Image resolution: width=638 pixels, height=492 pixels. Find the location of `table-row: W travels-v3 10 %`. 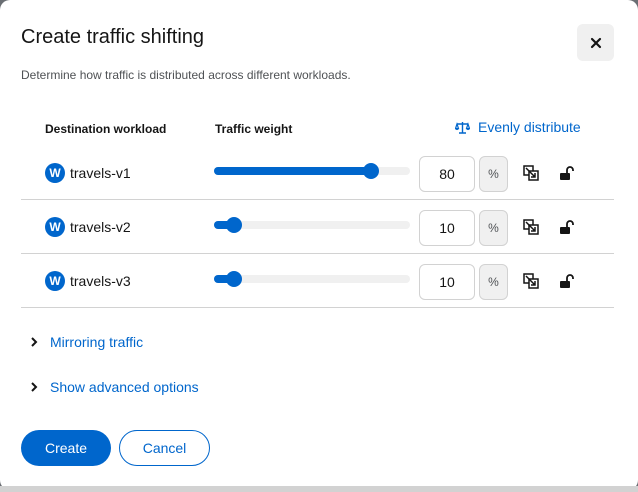

table-row: W travels-v3 10 % is located at coordinates (317, 281).